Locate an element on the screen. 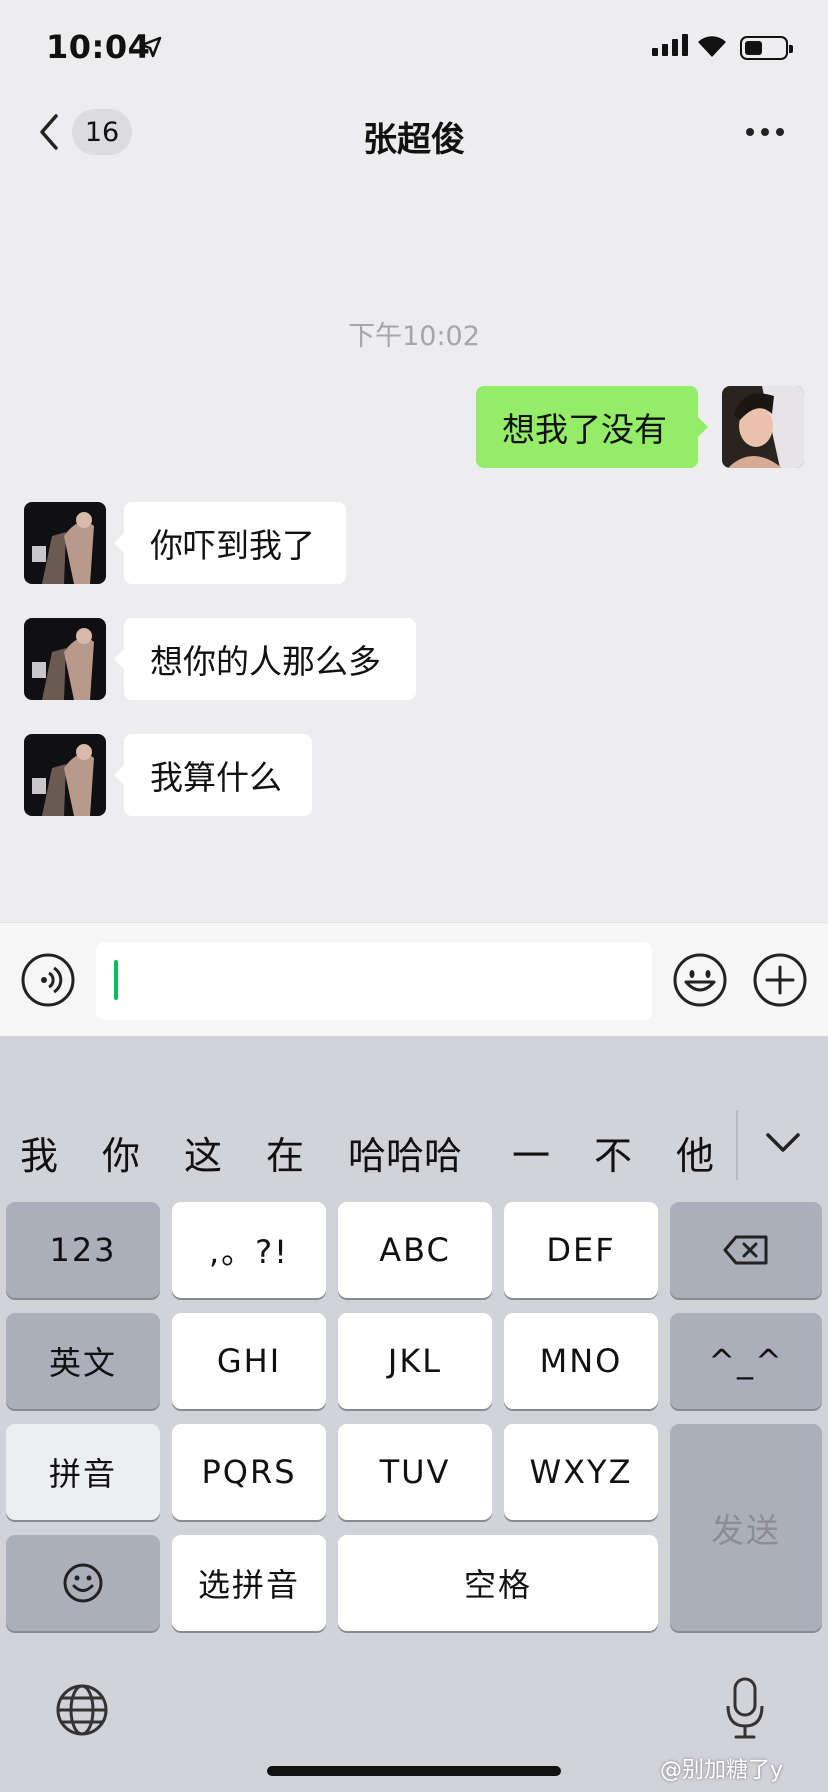 This screenshot has height=1792, width=828. key-tuv: TUV is located at coordinates (415, 1472).